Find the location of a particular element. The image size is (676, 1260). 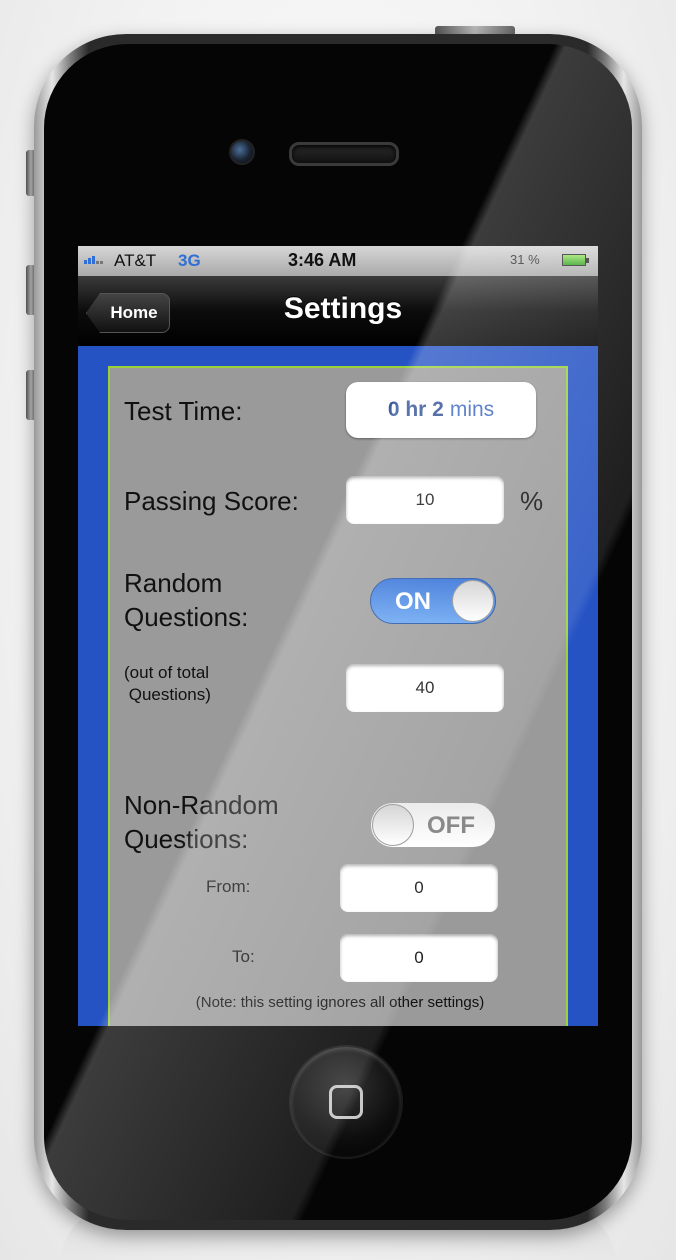

earpiece-speaker is located at coordinates (344, 154).